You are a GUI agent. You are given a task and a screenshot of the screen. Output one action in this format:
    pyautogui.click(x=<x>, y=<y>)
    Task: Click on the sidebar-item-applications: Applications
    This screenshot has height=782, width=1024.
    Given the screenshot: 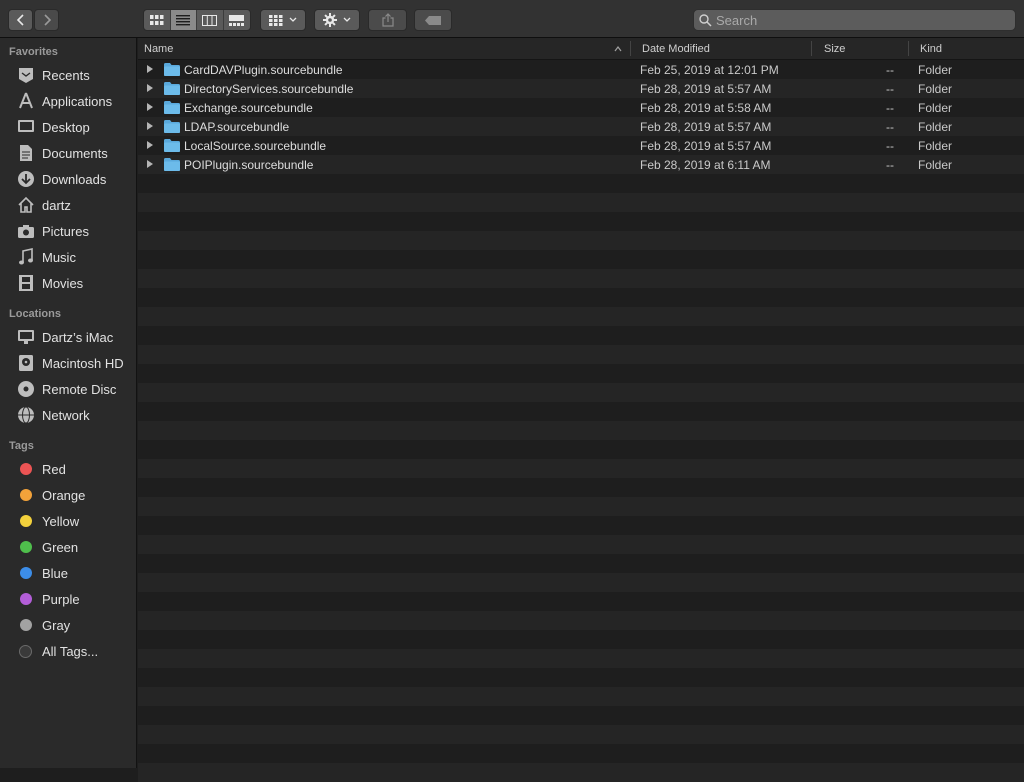 What is the action you would take?
    pyautogui.click(x=75, y=101)
    